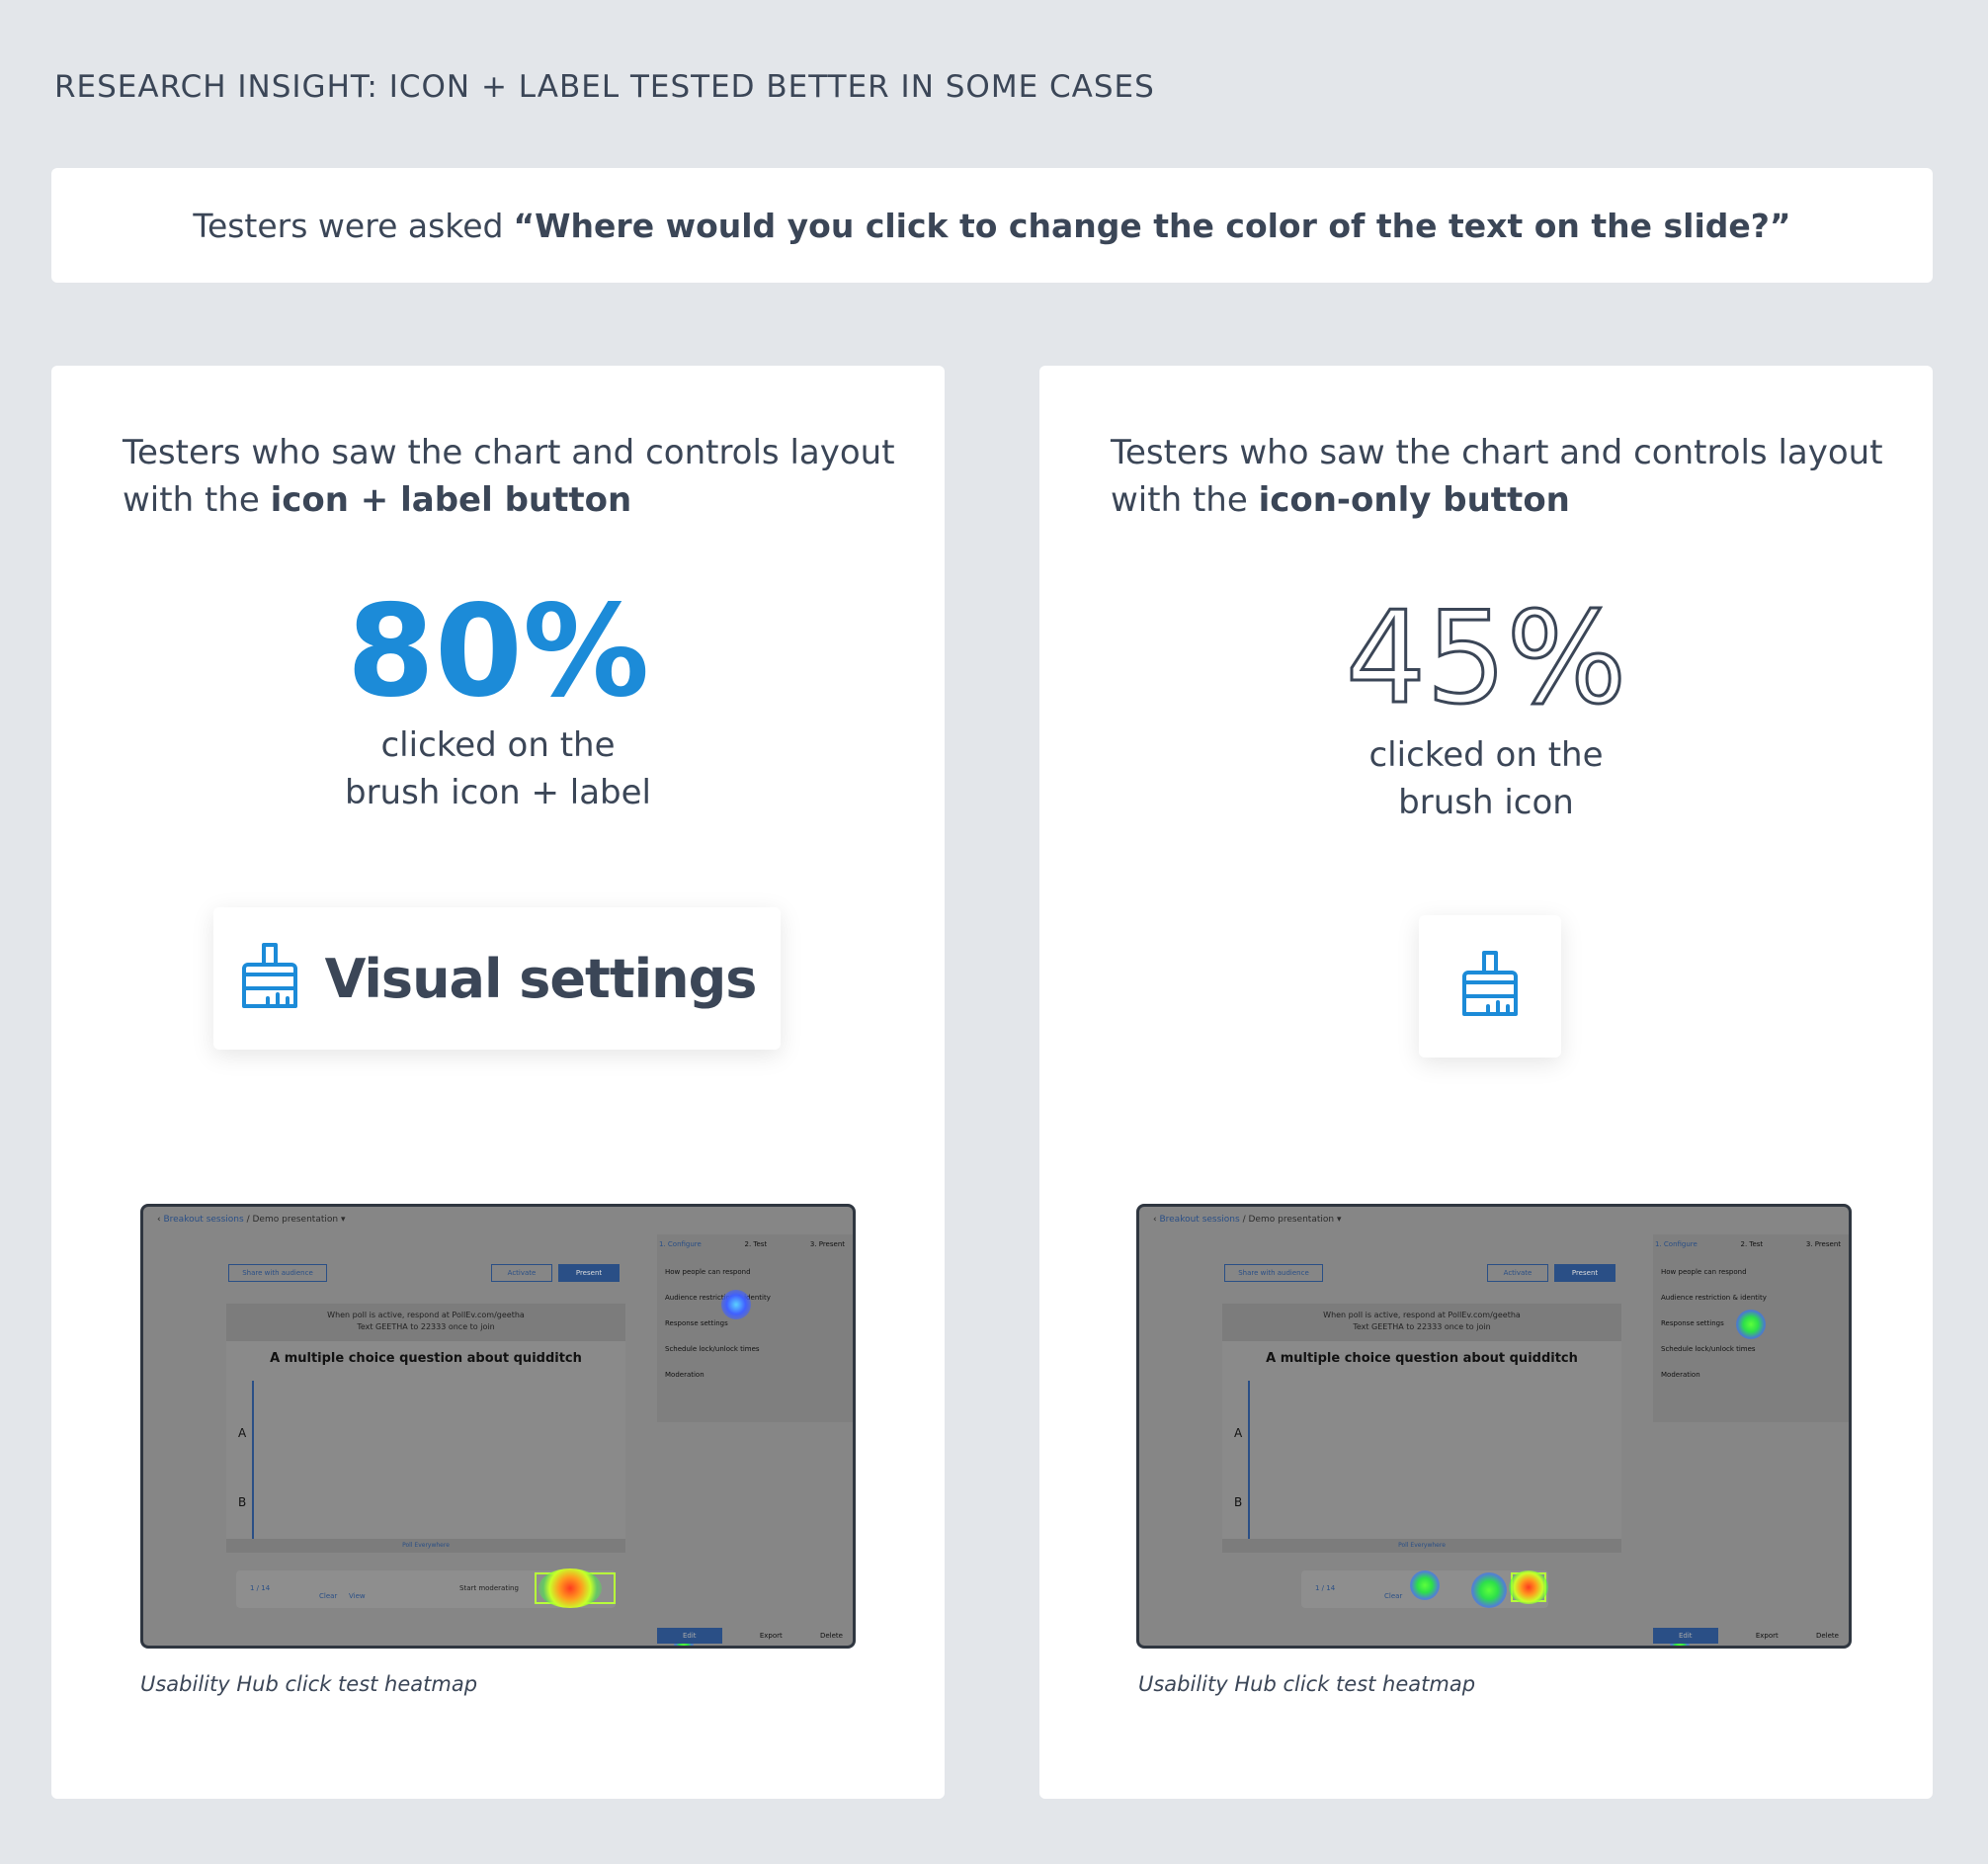 The width and height of the screenshot is (1988, 1864). I want to click on visual-settings-button: Visual settings, so click(497, 978).